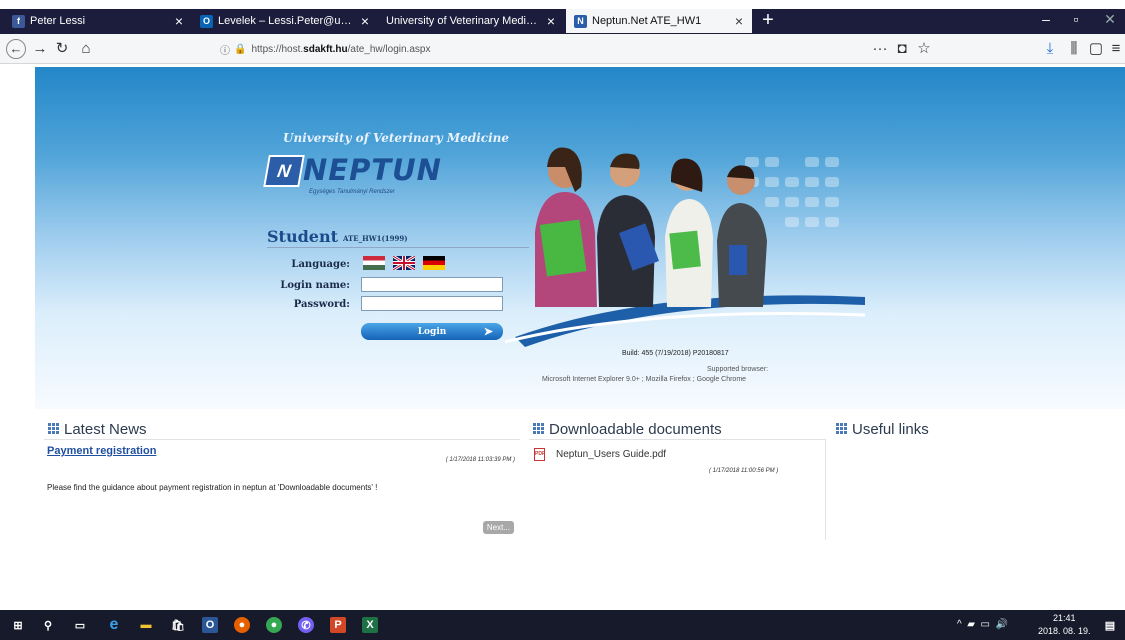 The width and height of the screenshot is (1125, 640). I want to click on useful-links-title: Useful links, so click(882, 429).